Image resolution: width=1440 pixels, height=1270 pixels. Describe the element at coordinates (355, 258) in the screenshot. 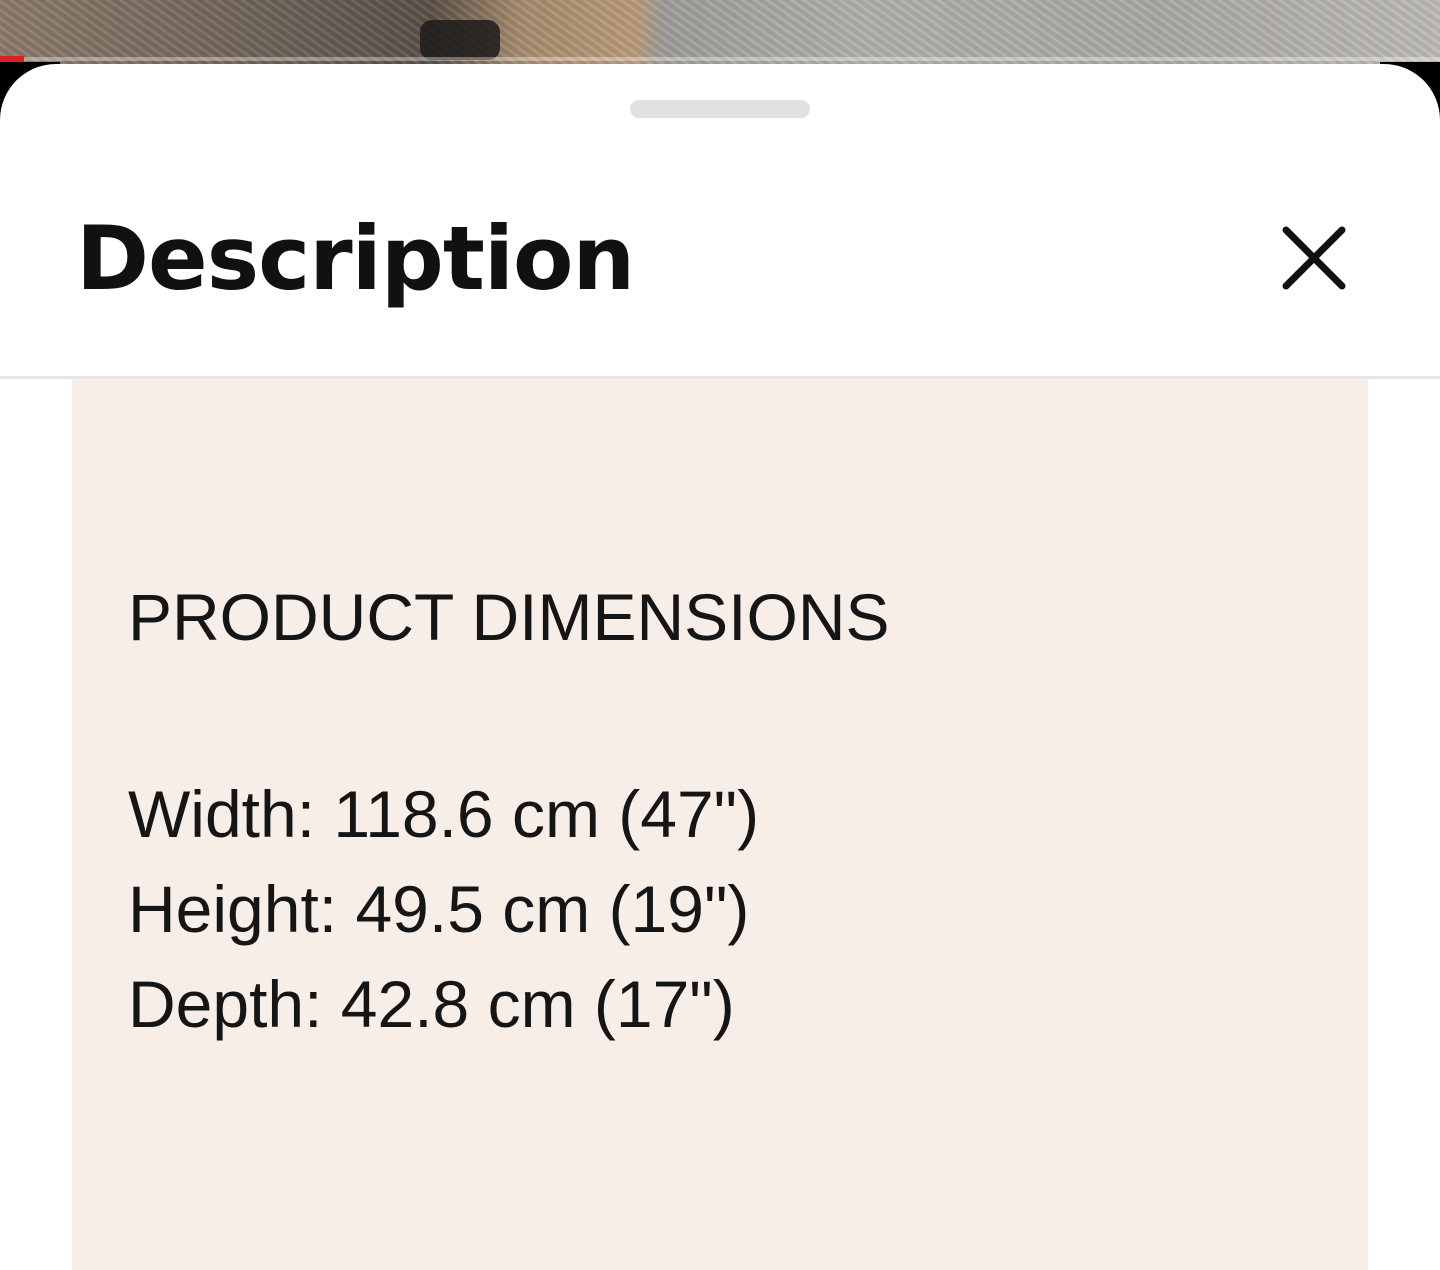

I see `sheet-title: Description` at that location.